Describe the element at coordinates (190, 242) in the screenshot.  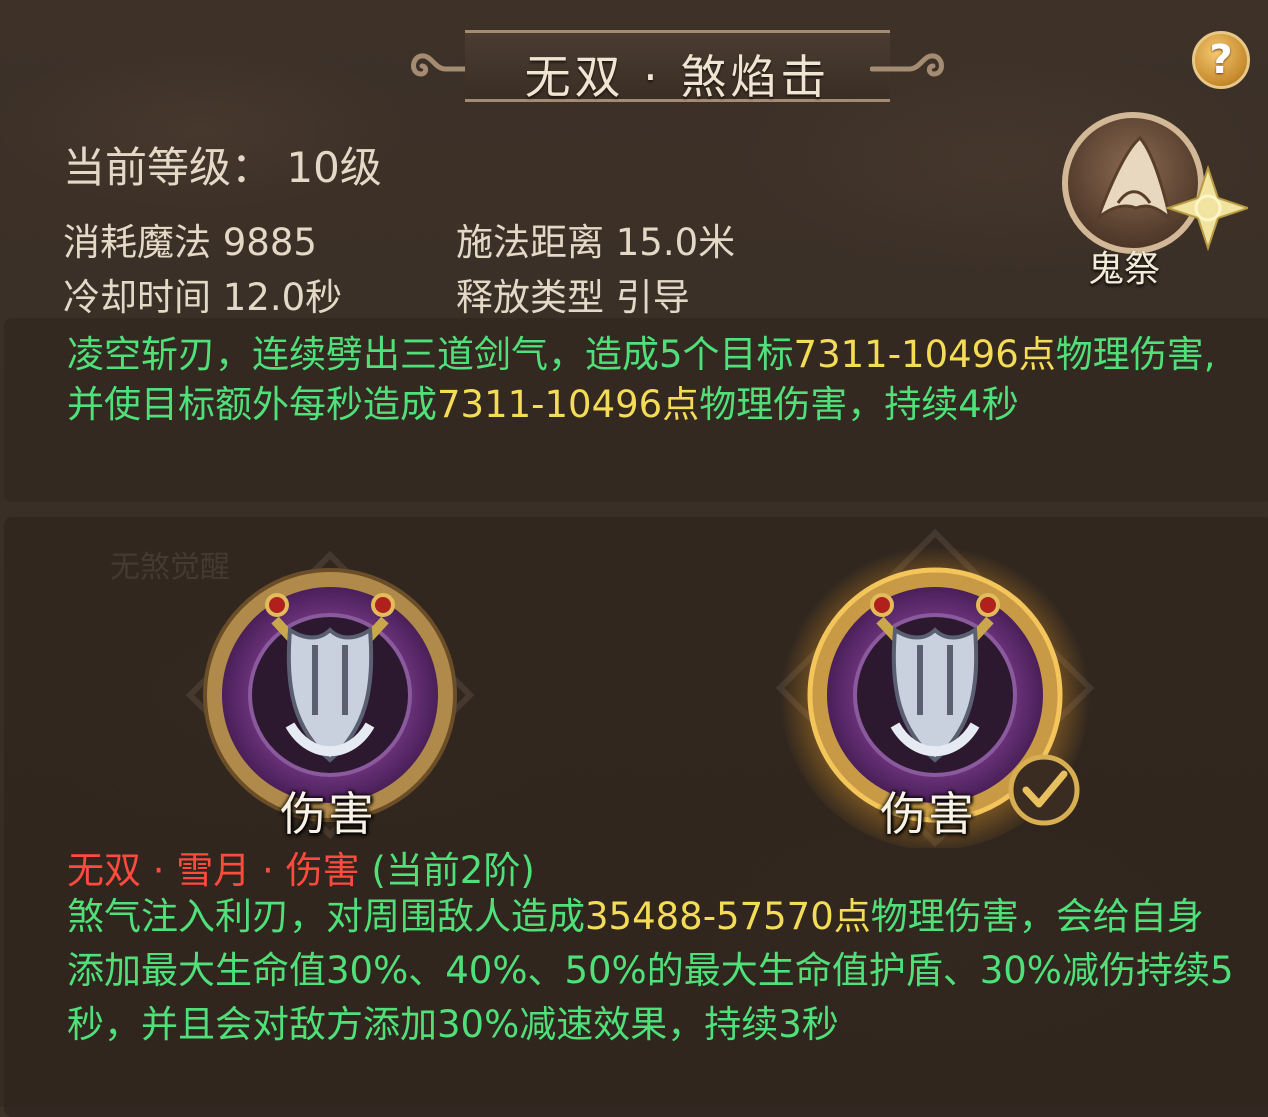
I see `mana-cost: 消耗魔法 9885` at that location.